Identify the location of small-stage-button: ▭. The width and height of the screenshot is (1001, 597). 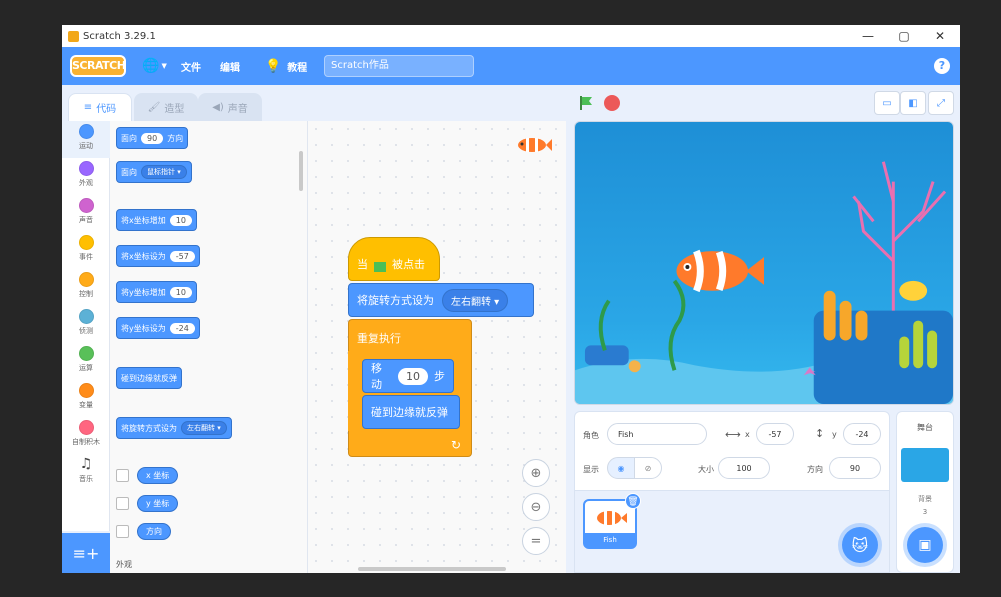
(887, 103).